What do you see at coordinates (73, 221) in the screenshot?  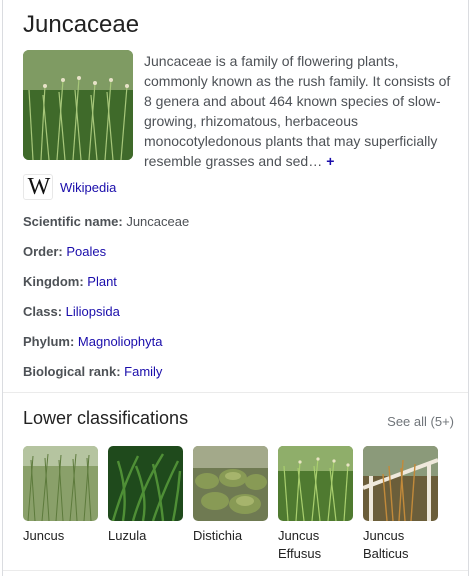 I see `fact-key: Scientific name:` at bounding box center [73, 221].